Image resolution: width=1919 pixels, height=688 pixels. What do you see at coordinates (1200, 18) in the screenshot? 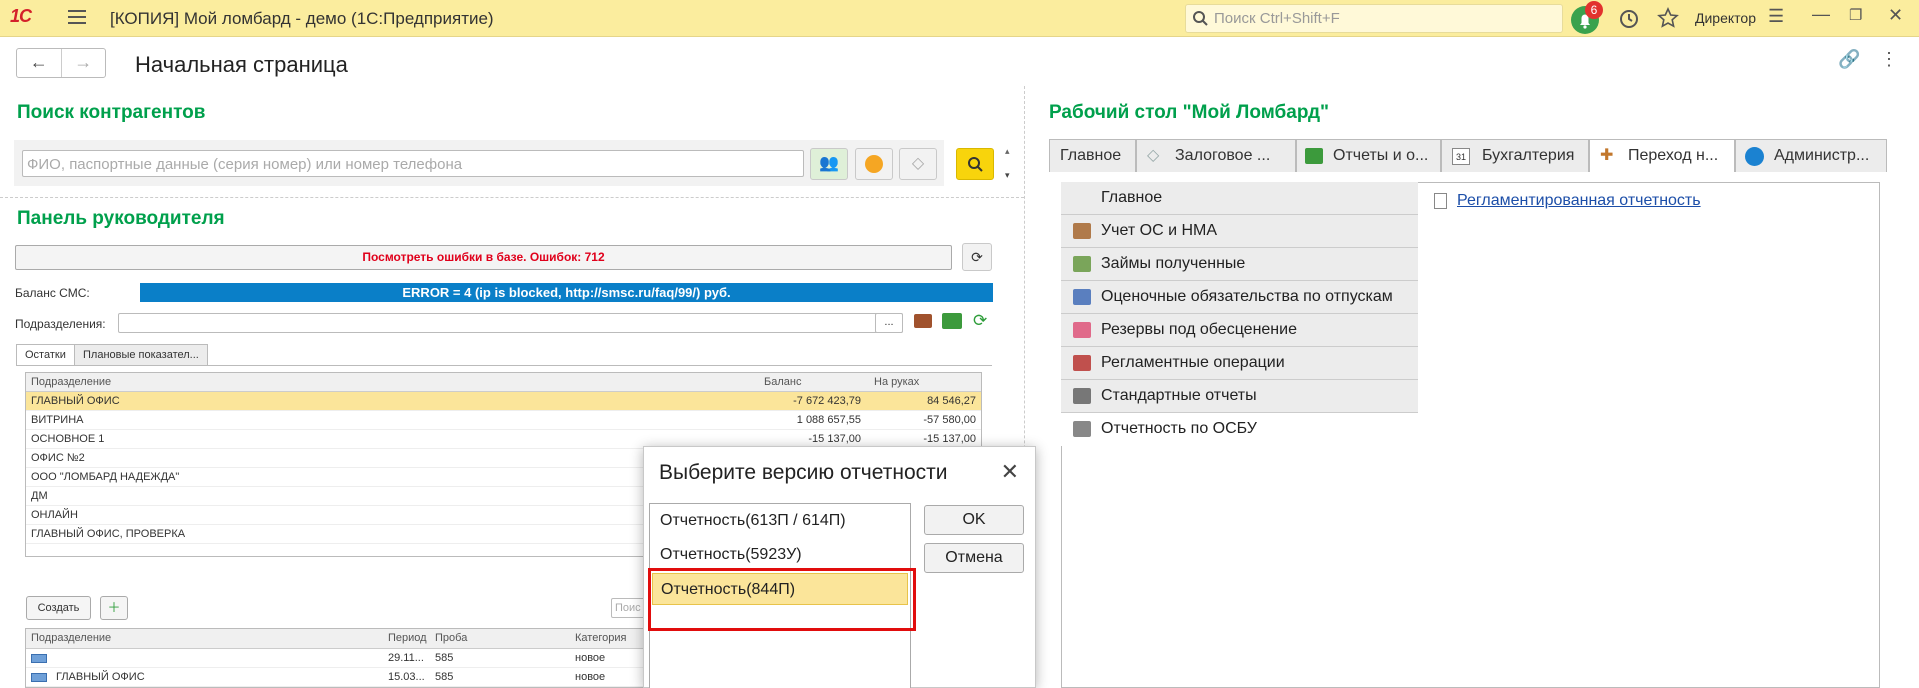
I see `search-icon` at bounding box center [1200, 18].